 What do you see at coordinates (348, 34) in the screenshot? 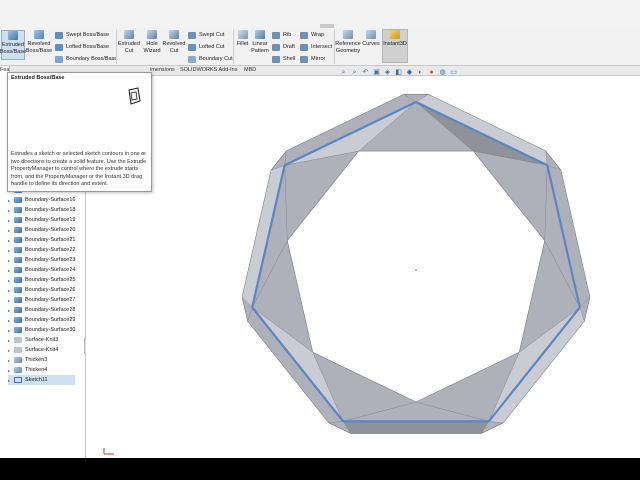
I see `reference-geometry-icon` at bounding box center [348, 34].